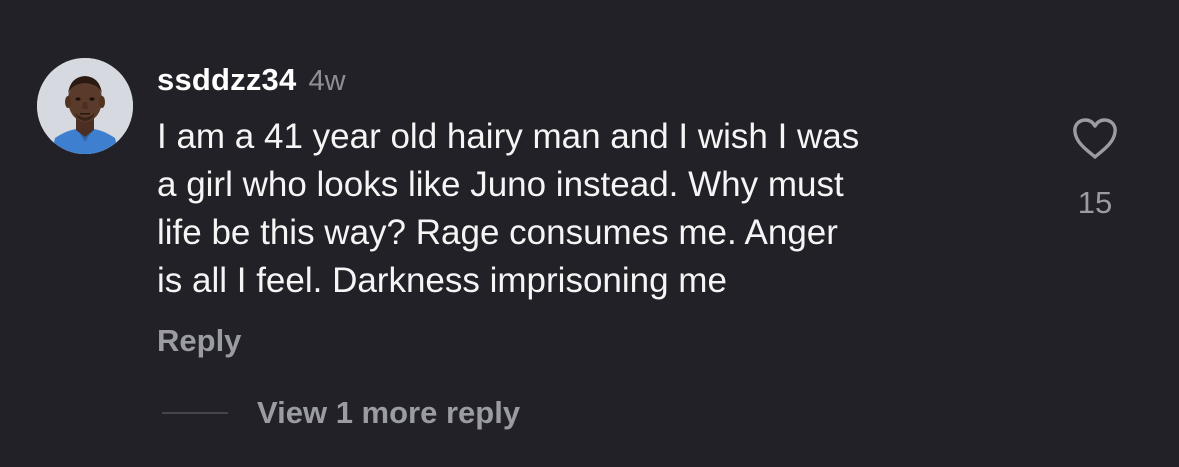 Image resolution: width=1179 pixels, height=467 pixels. Describe the element at coordinates (195, 413) in the screenshot. I see `replies-divider` at that location.